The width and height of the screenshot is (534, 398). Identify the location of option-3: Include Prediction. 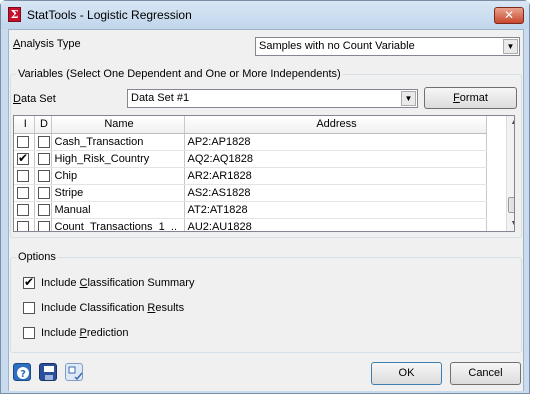
(76, 333).